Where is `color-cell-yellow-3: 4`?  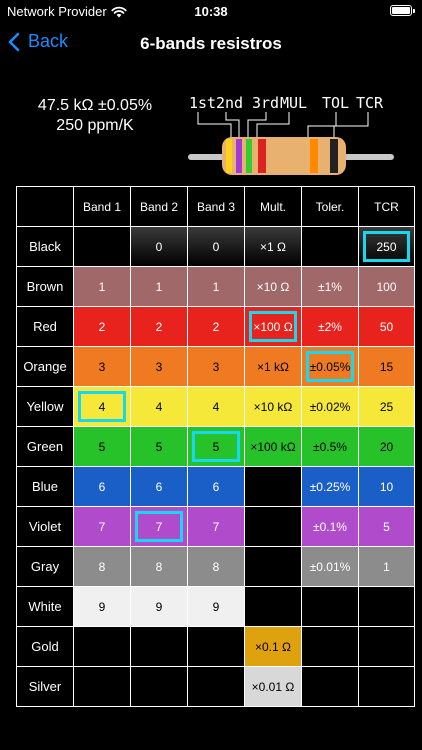
color-cell-yellow-3: 4 is located at coordinates (216, 406).